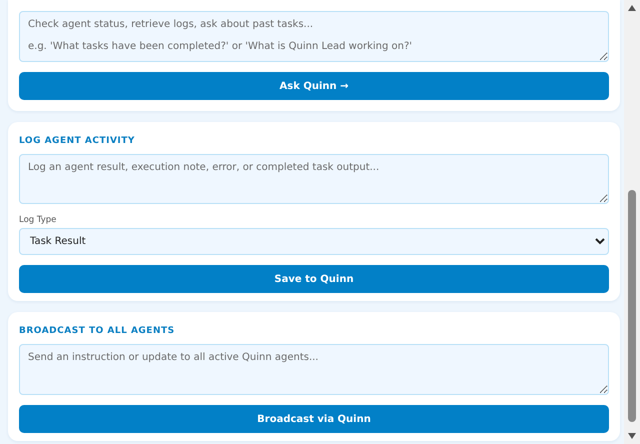 This screenshot has height=444, width=640. I want to click on log-type-select: Task Result, so click(314, 241).